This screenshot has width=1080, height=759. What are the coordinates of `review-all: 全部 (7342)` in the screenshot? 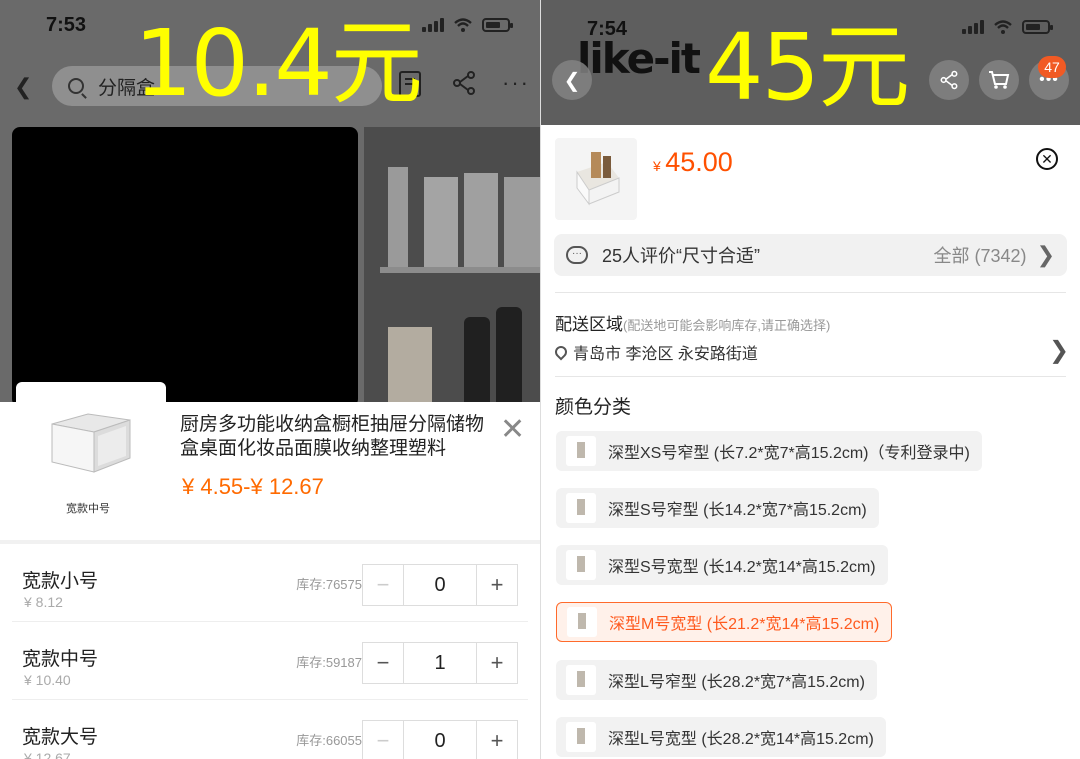 It's located at (980, 256).